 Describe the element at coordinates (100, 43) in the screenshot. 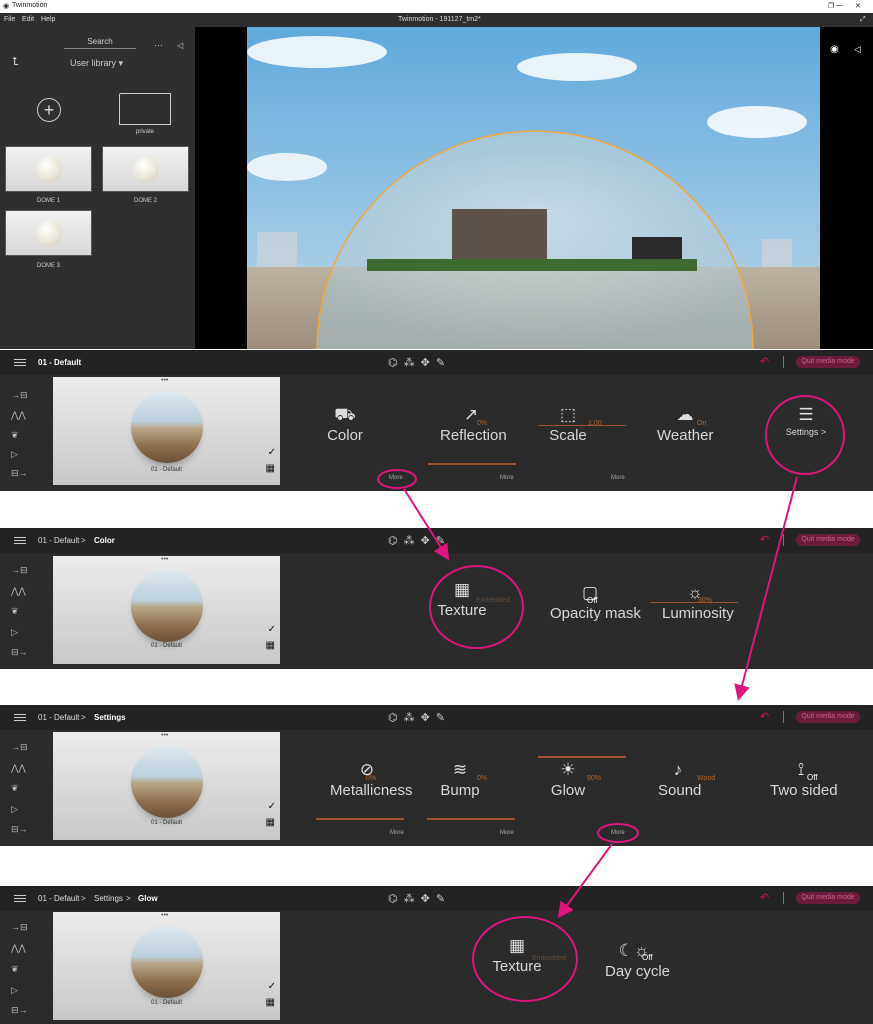

I see `search-field: Search` at that location.